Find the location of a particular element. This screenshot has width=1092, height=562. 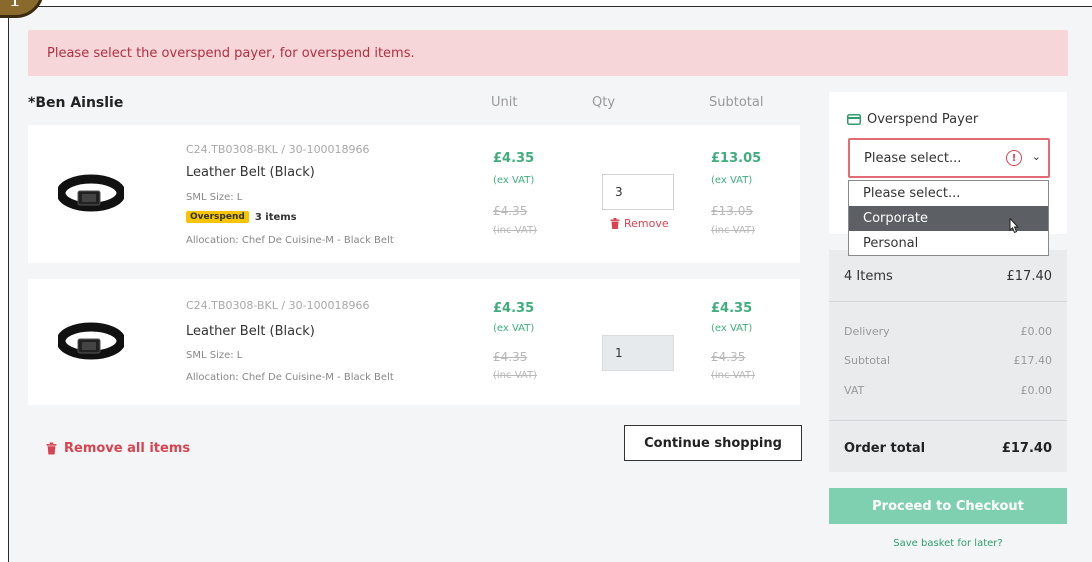

overspend-row: Overspend 3 items is located at coordinates (241, 217).